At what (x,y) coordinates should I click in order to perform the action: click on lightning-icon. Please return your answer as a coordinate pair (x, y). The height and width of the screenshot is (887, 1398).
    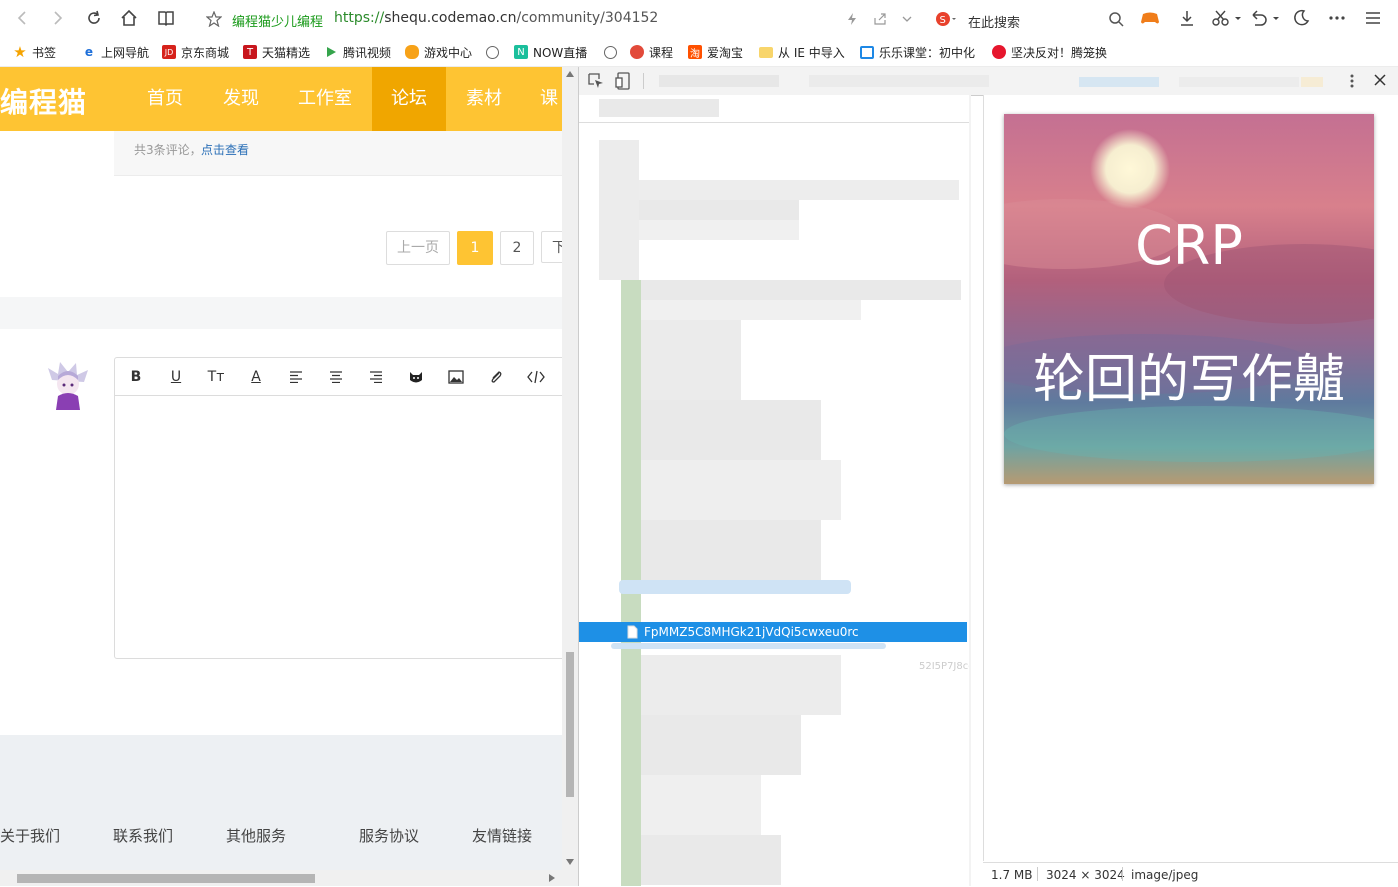
    Looking at the image, I should click on (852, 19).